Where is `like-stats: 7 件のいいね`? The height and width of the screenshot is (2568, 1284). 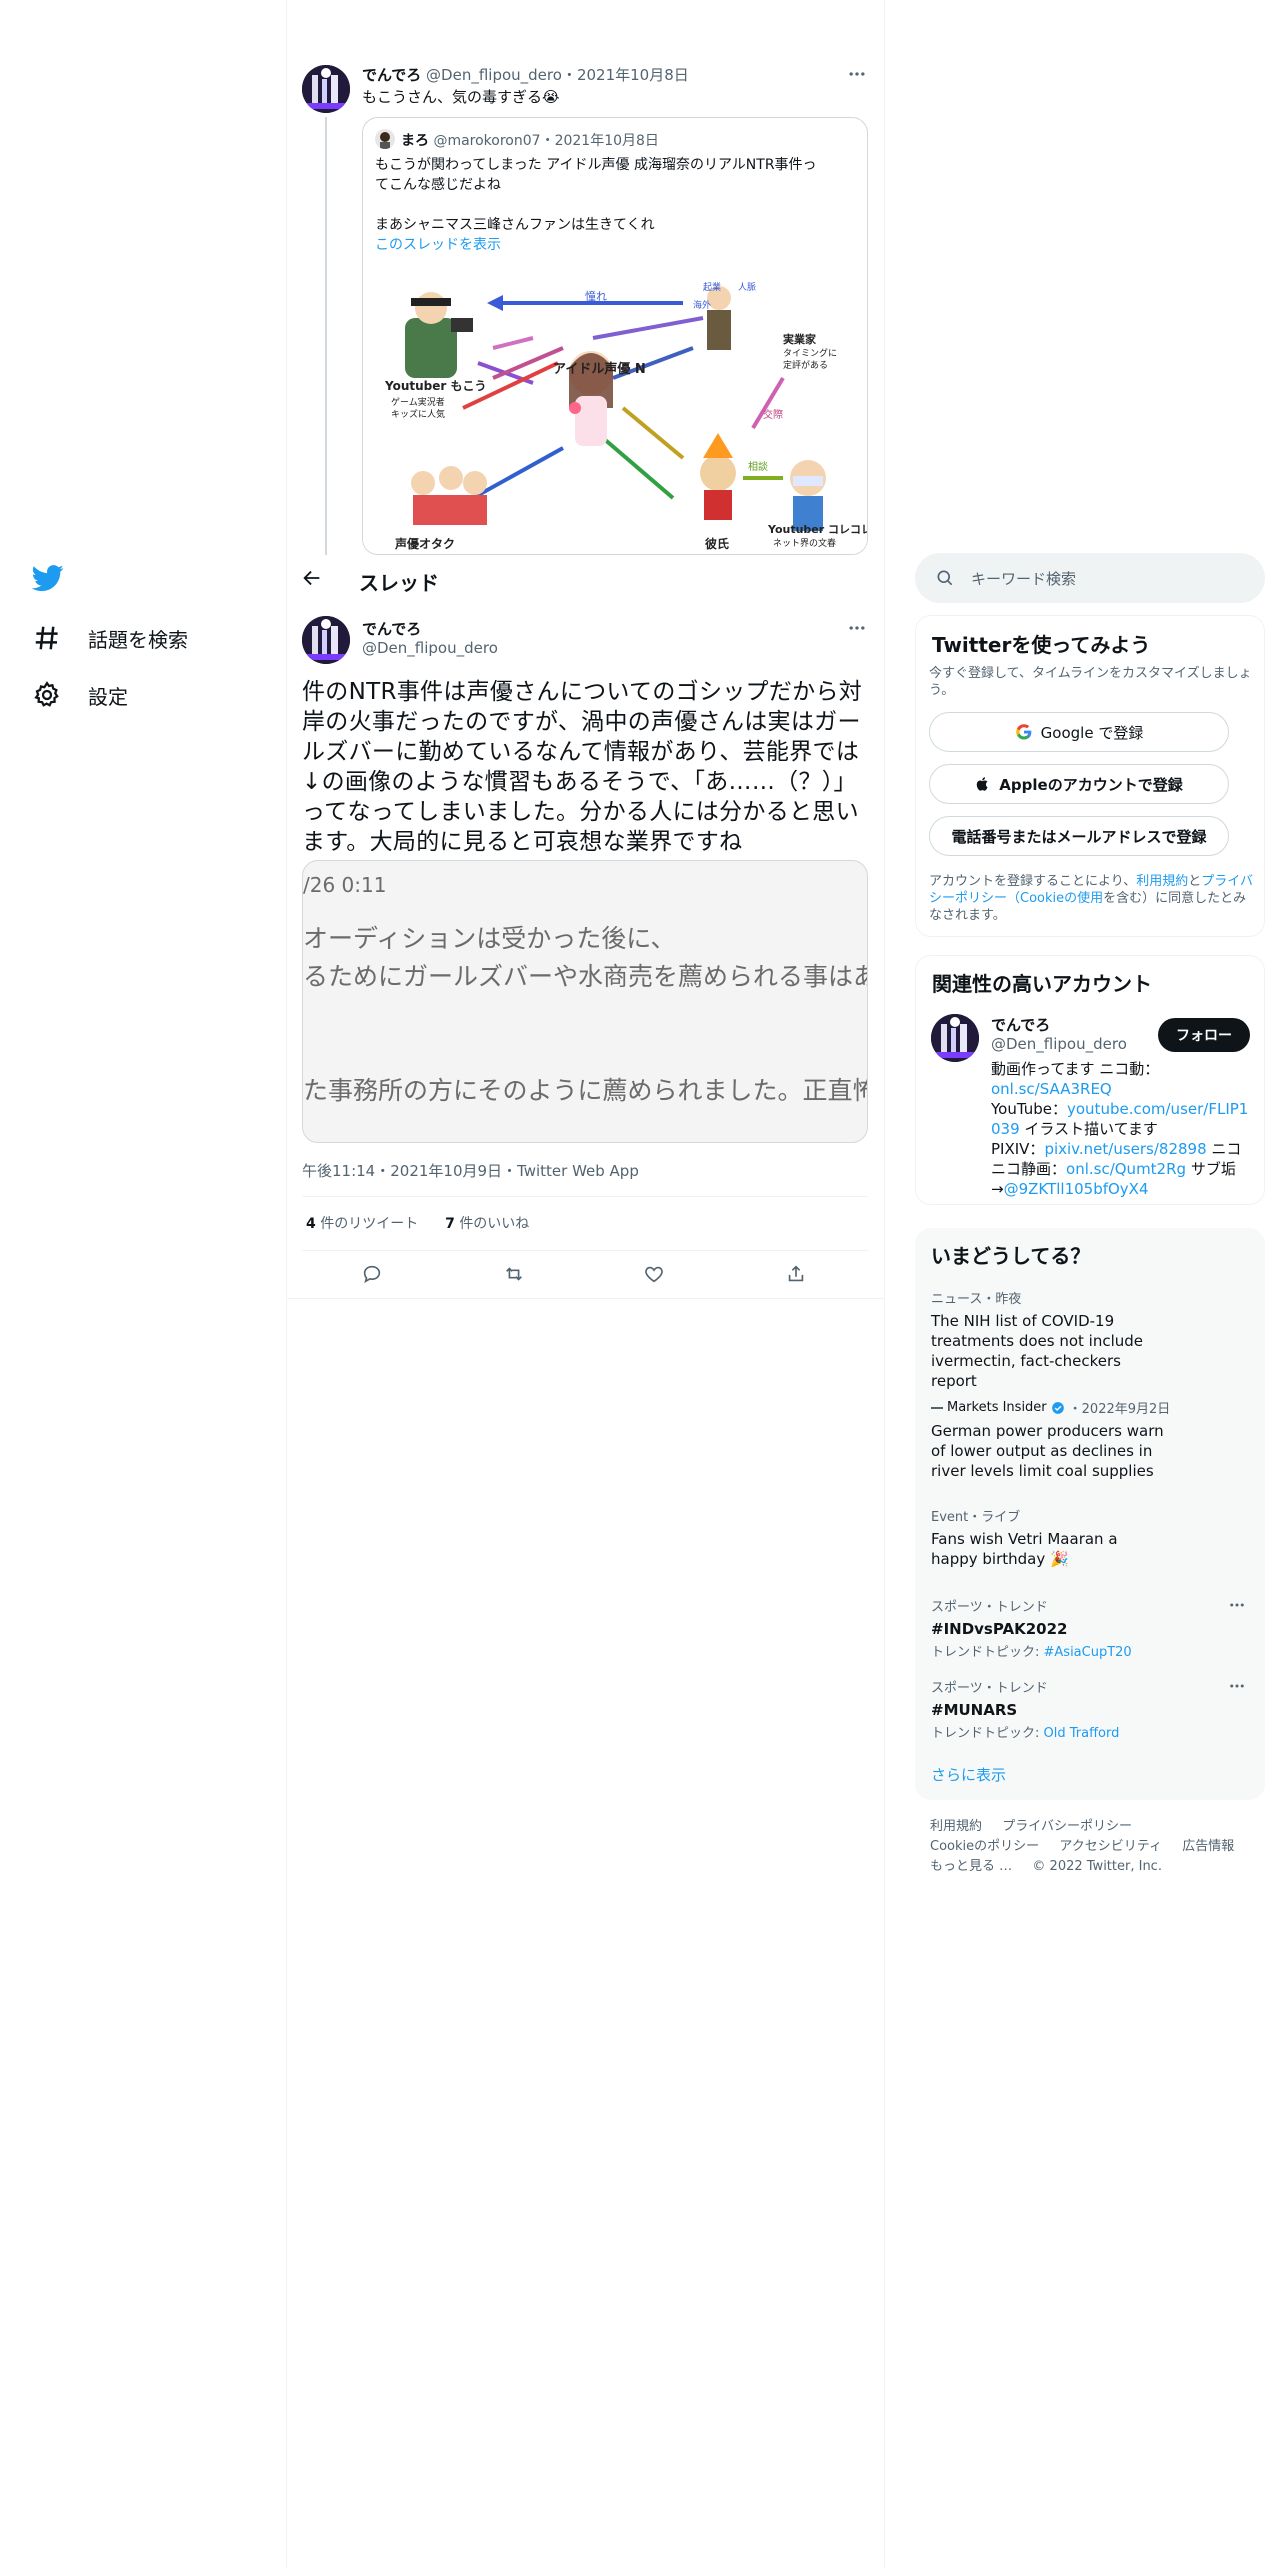
like-stats: 7 件のいいね is located at coordinates (487, 1224).